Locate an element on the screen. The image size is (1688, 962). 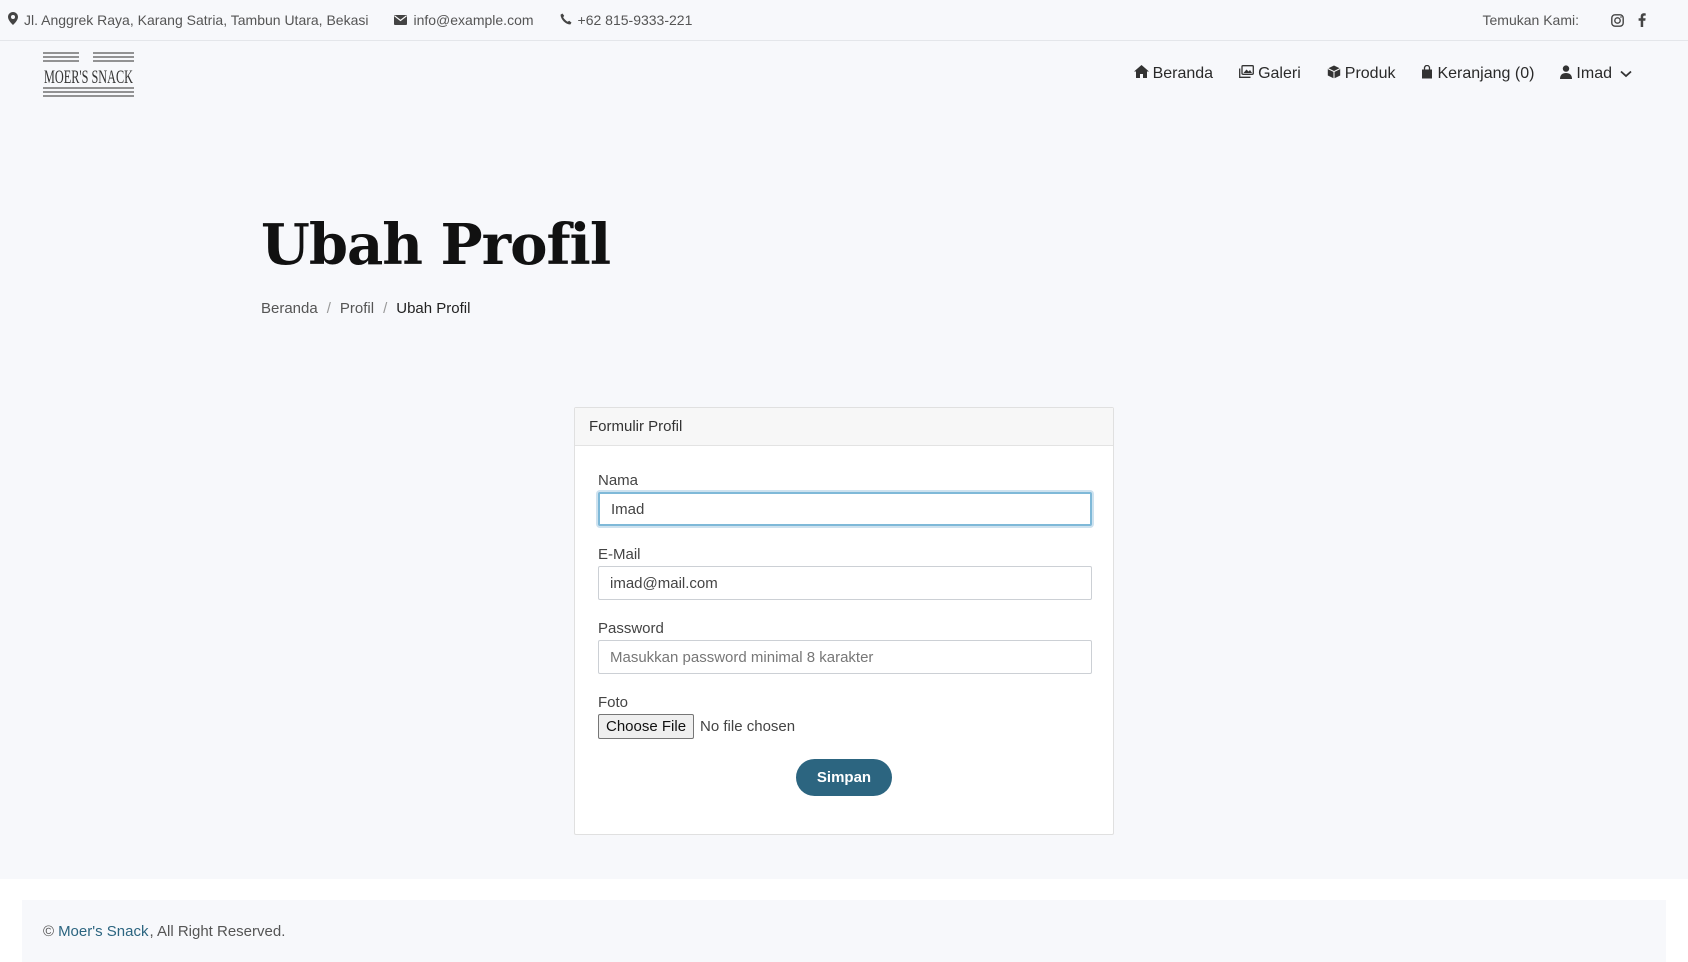
footer-rights-text: , All Right Reserved. is located at coordinates (217, 931).